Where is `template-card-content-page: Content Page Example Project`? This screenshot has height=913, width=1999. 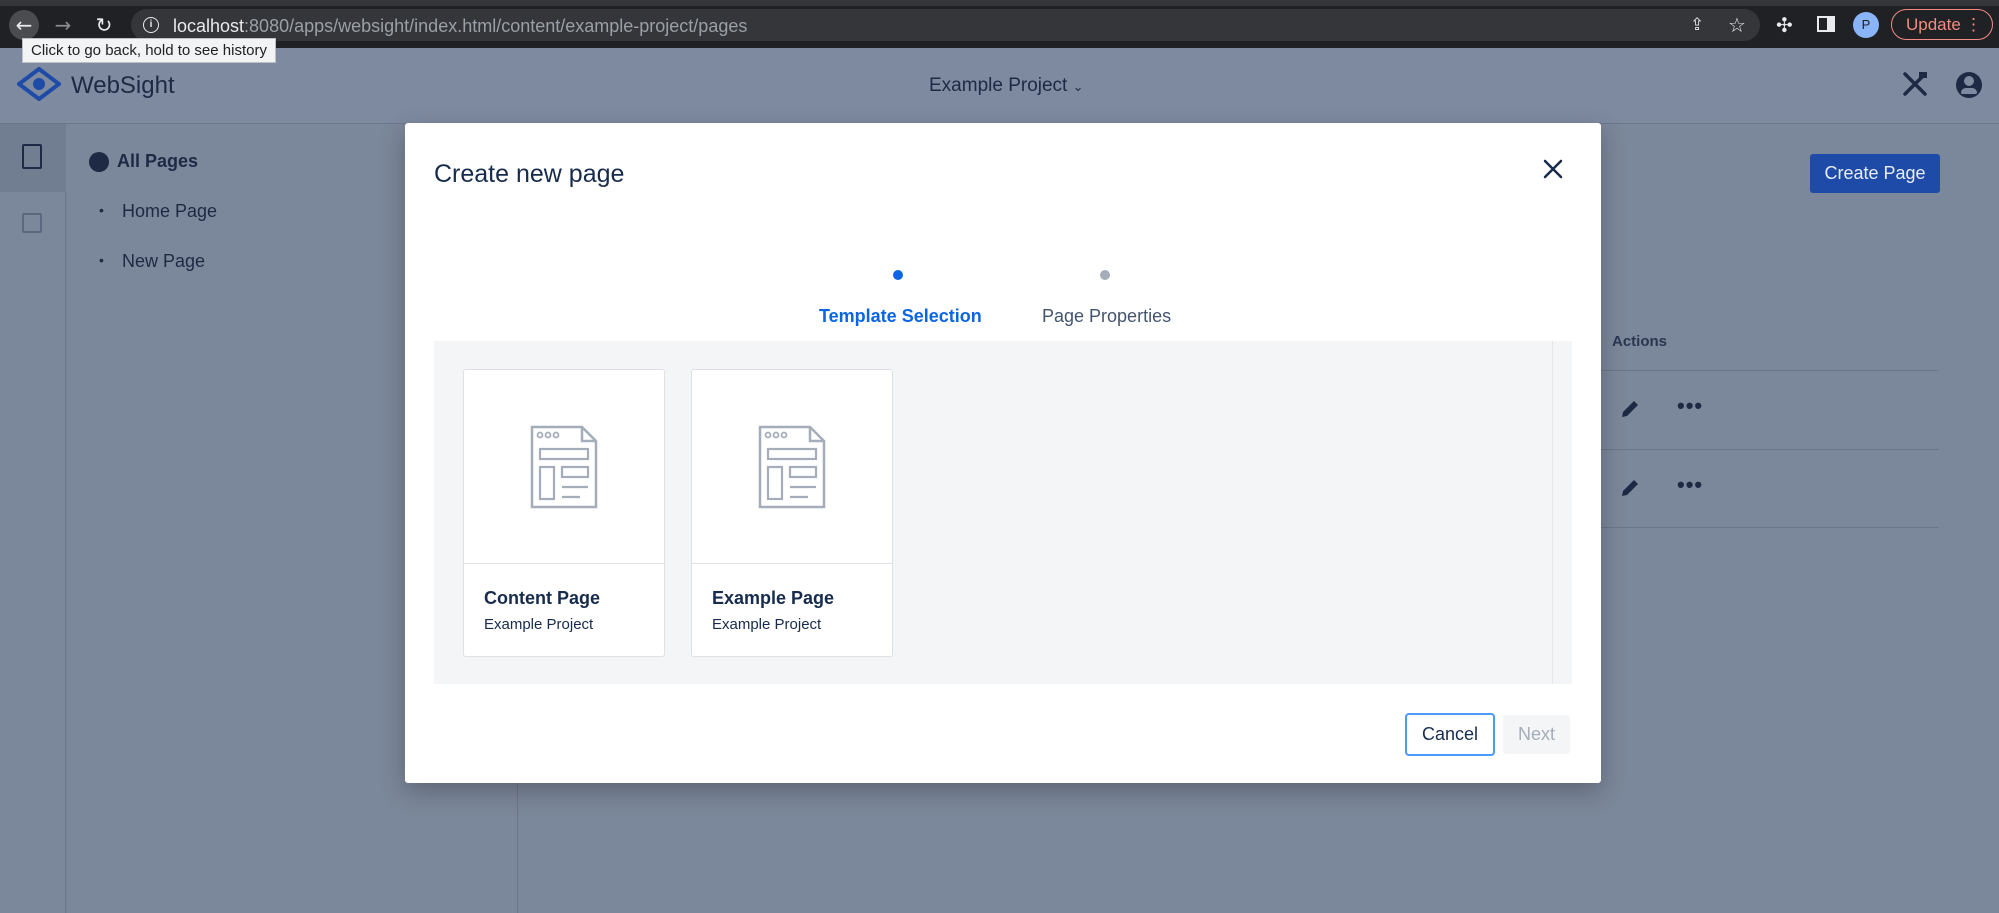 template-card-content-page: Content Page Example Project is located at coordinates (564, 513).